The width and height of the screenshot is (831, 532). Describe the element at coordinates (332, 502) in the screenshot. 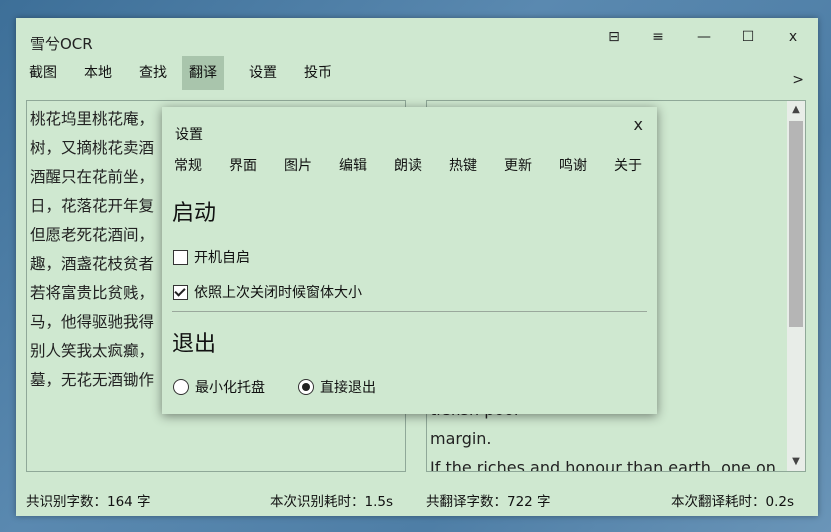

I see `status-ocr-time: 本次识别耗时：1.5s` at that location.